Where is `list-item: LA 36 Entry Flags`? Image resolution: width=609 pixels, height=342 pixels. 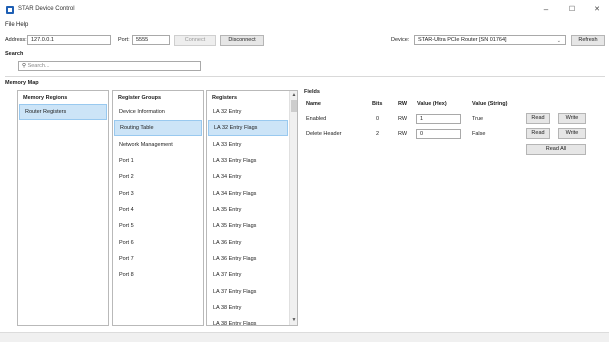 list-item: LA 36 Entry Flags is located at coordinates (248, 259).